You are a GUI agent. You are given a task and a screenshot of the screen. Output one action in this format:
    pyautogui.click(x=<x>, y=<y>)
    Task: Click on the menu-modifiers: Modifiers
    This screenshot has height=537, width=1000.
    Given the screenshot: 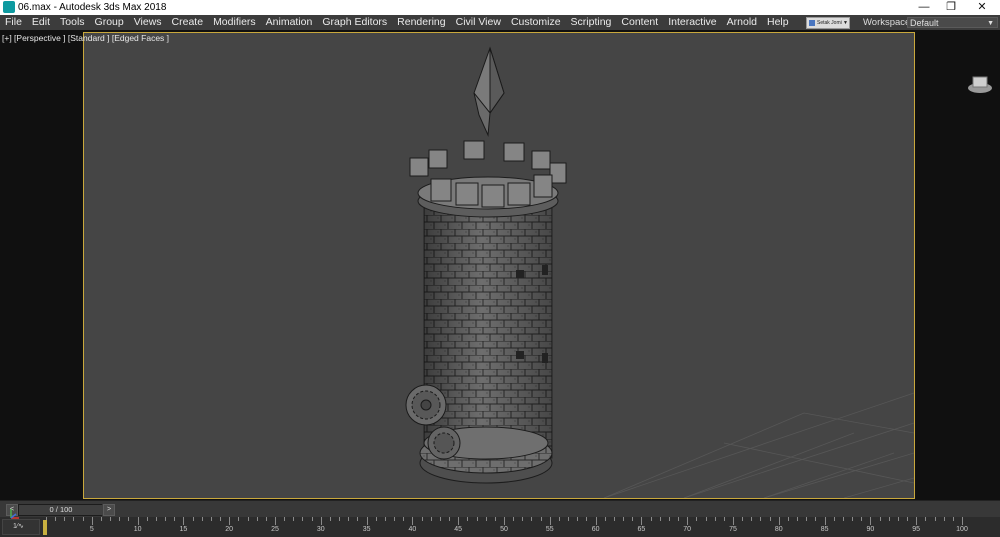 What is the action you would take?
    pyautogui.click(x=234, y=22)
    